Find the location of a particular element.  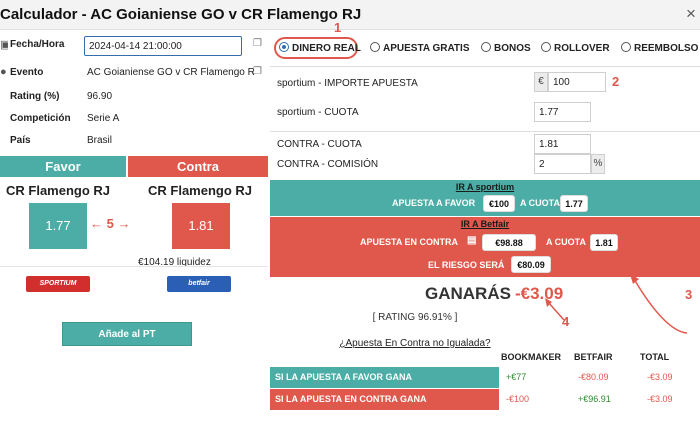

contra-cuota-text-value: 1.81 is located at coordinates (604, 242).